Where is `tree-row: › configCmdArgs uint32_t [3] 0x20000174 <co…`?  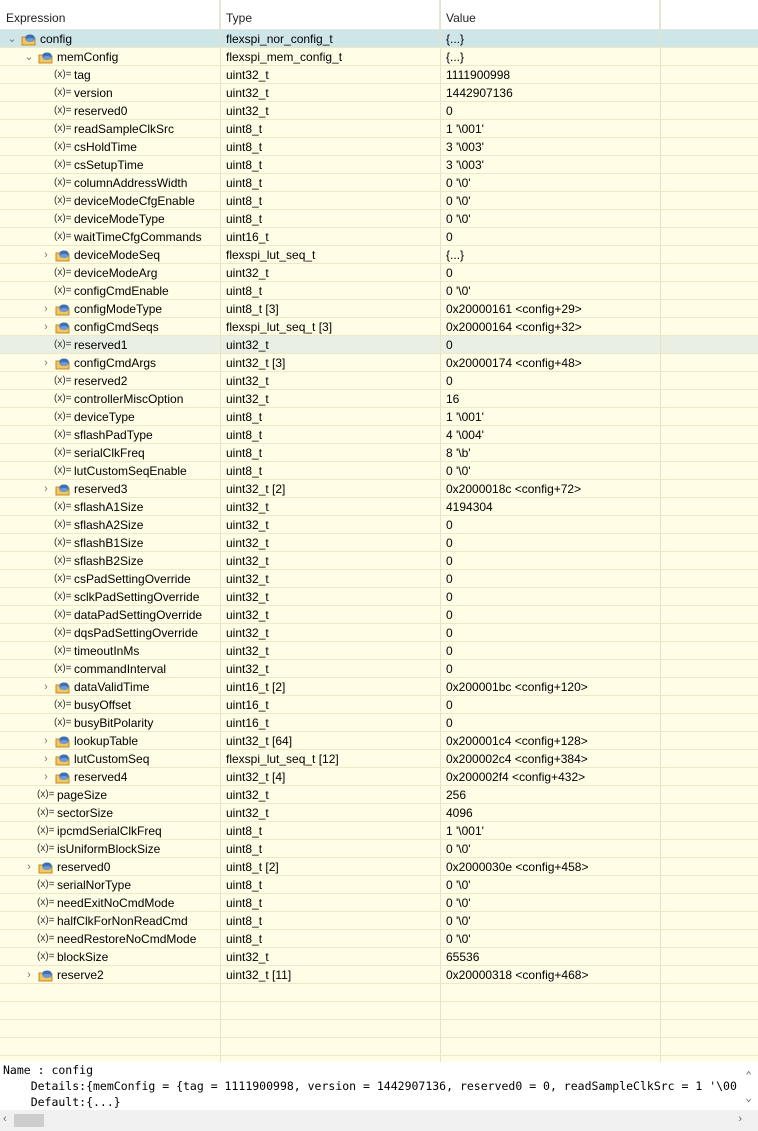 tree-row: › configCmdArgs uint32_t [3] 0x20000174 <co… is located at coordinates (379, 363).